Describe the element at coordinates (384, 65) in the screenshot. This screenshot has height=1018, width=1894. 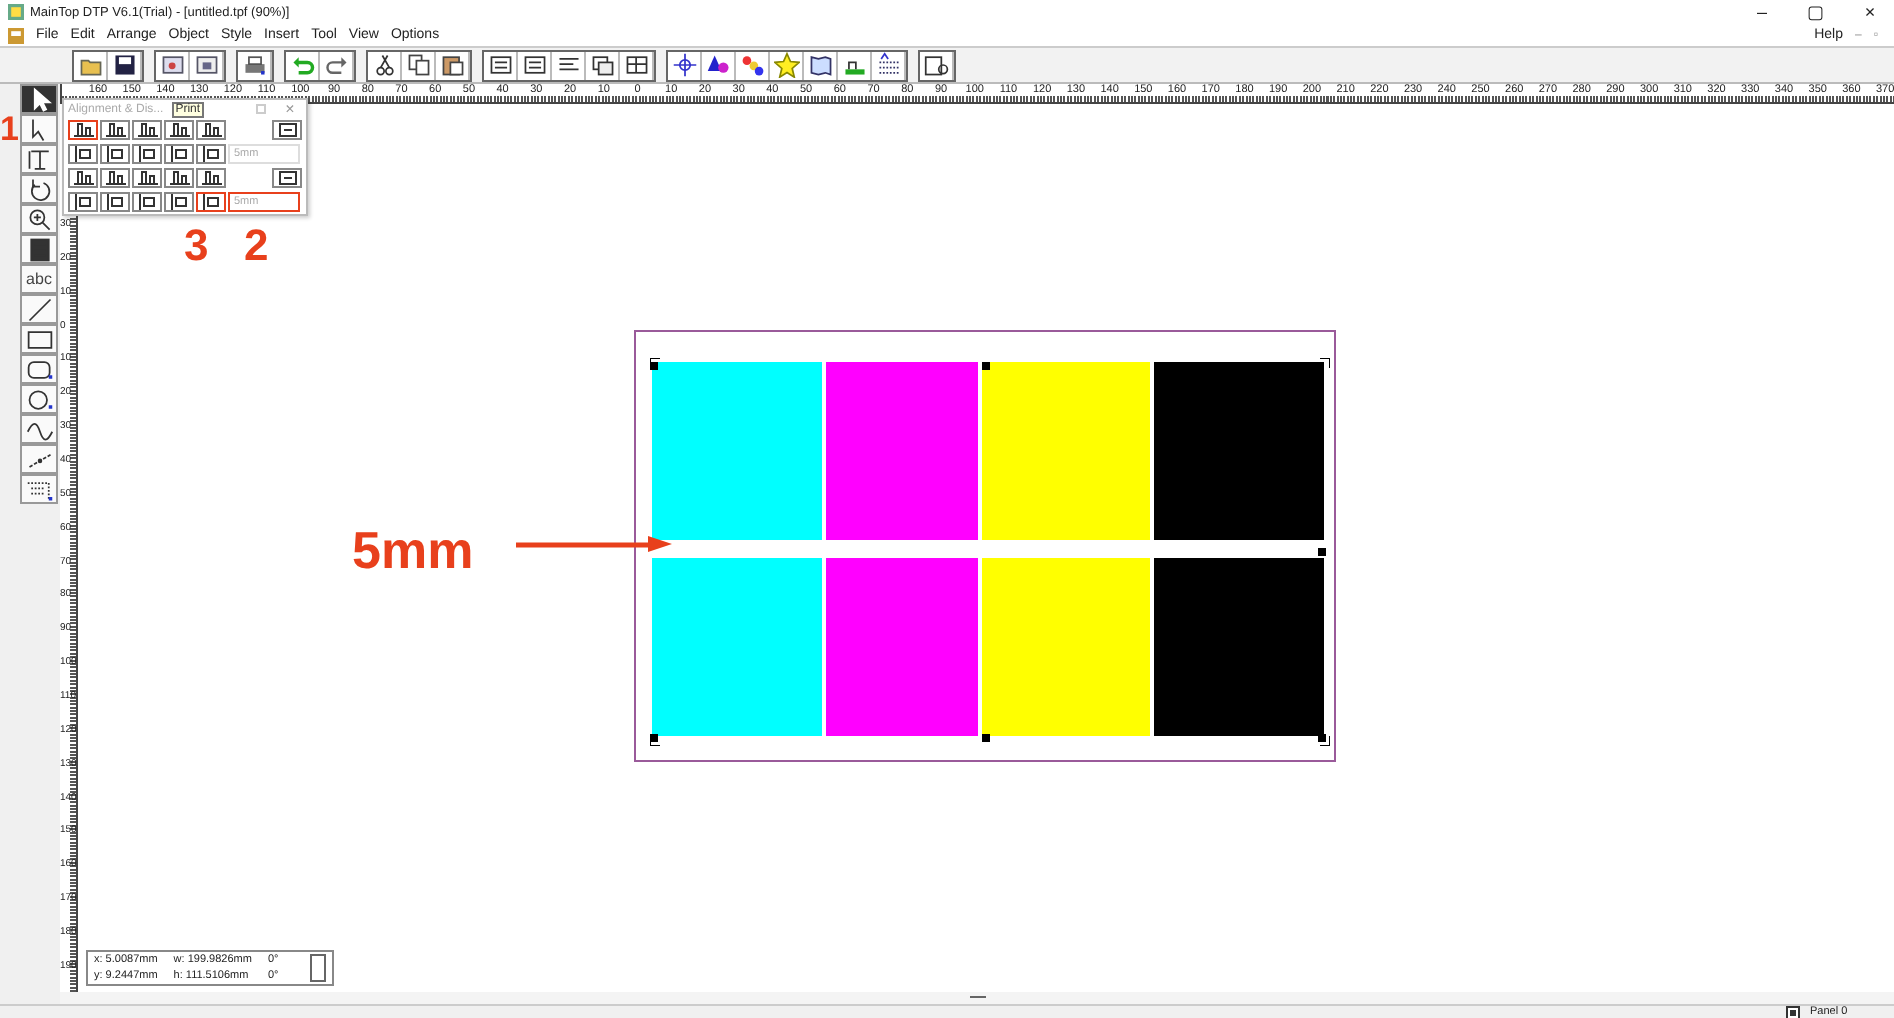
I see `scissors-icon` at that location.